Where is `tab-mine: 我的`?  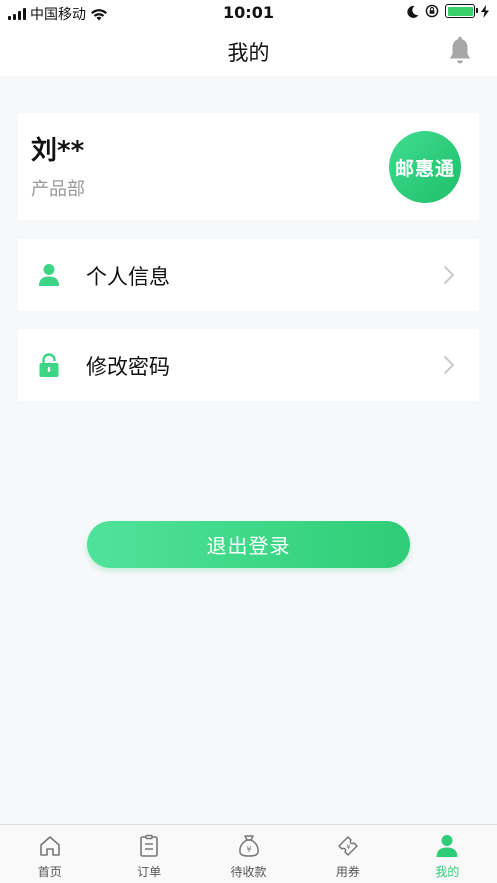 tab-mine: 我的 is located at coordinates (447, 854).